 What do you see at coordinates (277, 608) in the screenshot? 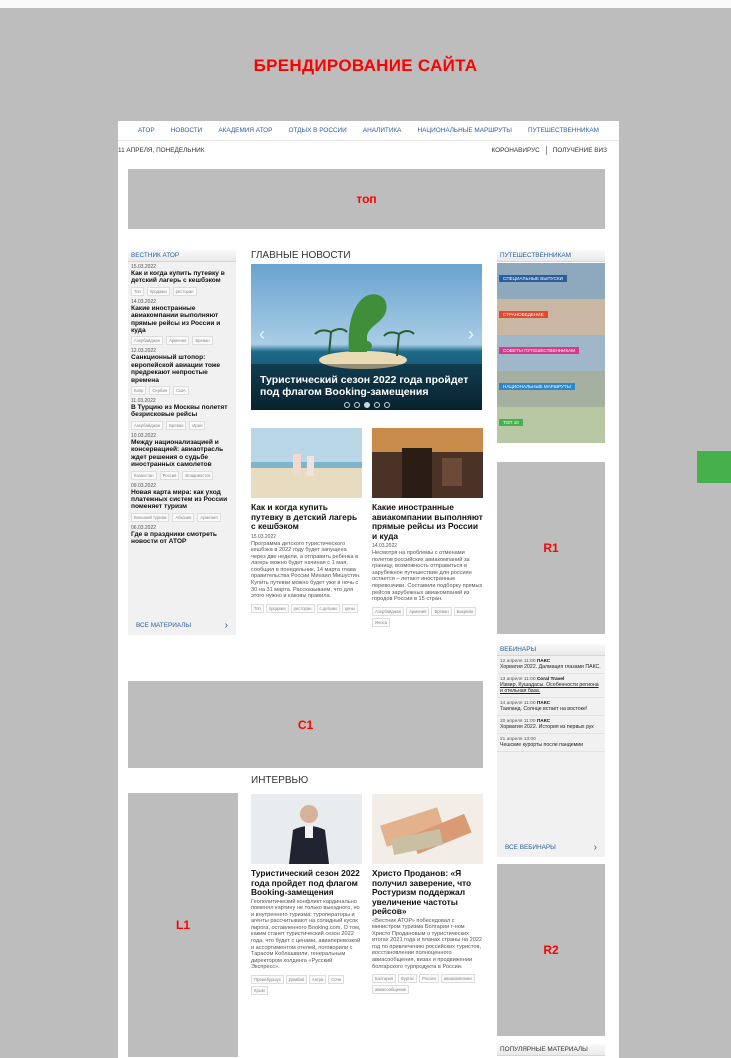
I see `tag: продажи` at bounding box center [277, 608].